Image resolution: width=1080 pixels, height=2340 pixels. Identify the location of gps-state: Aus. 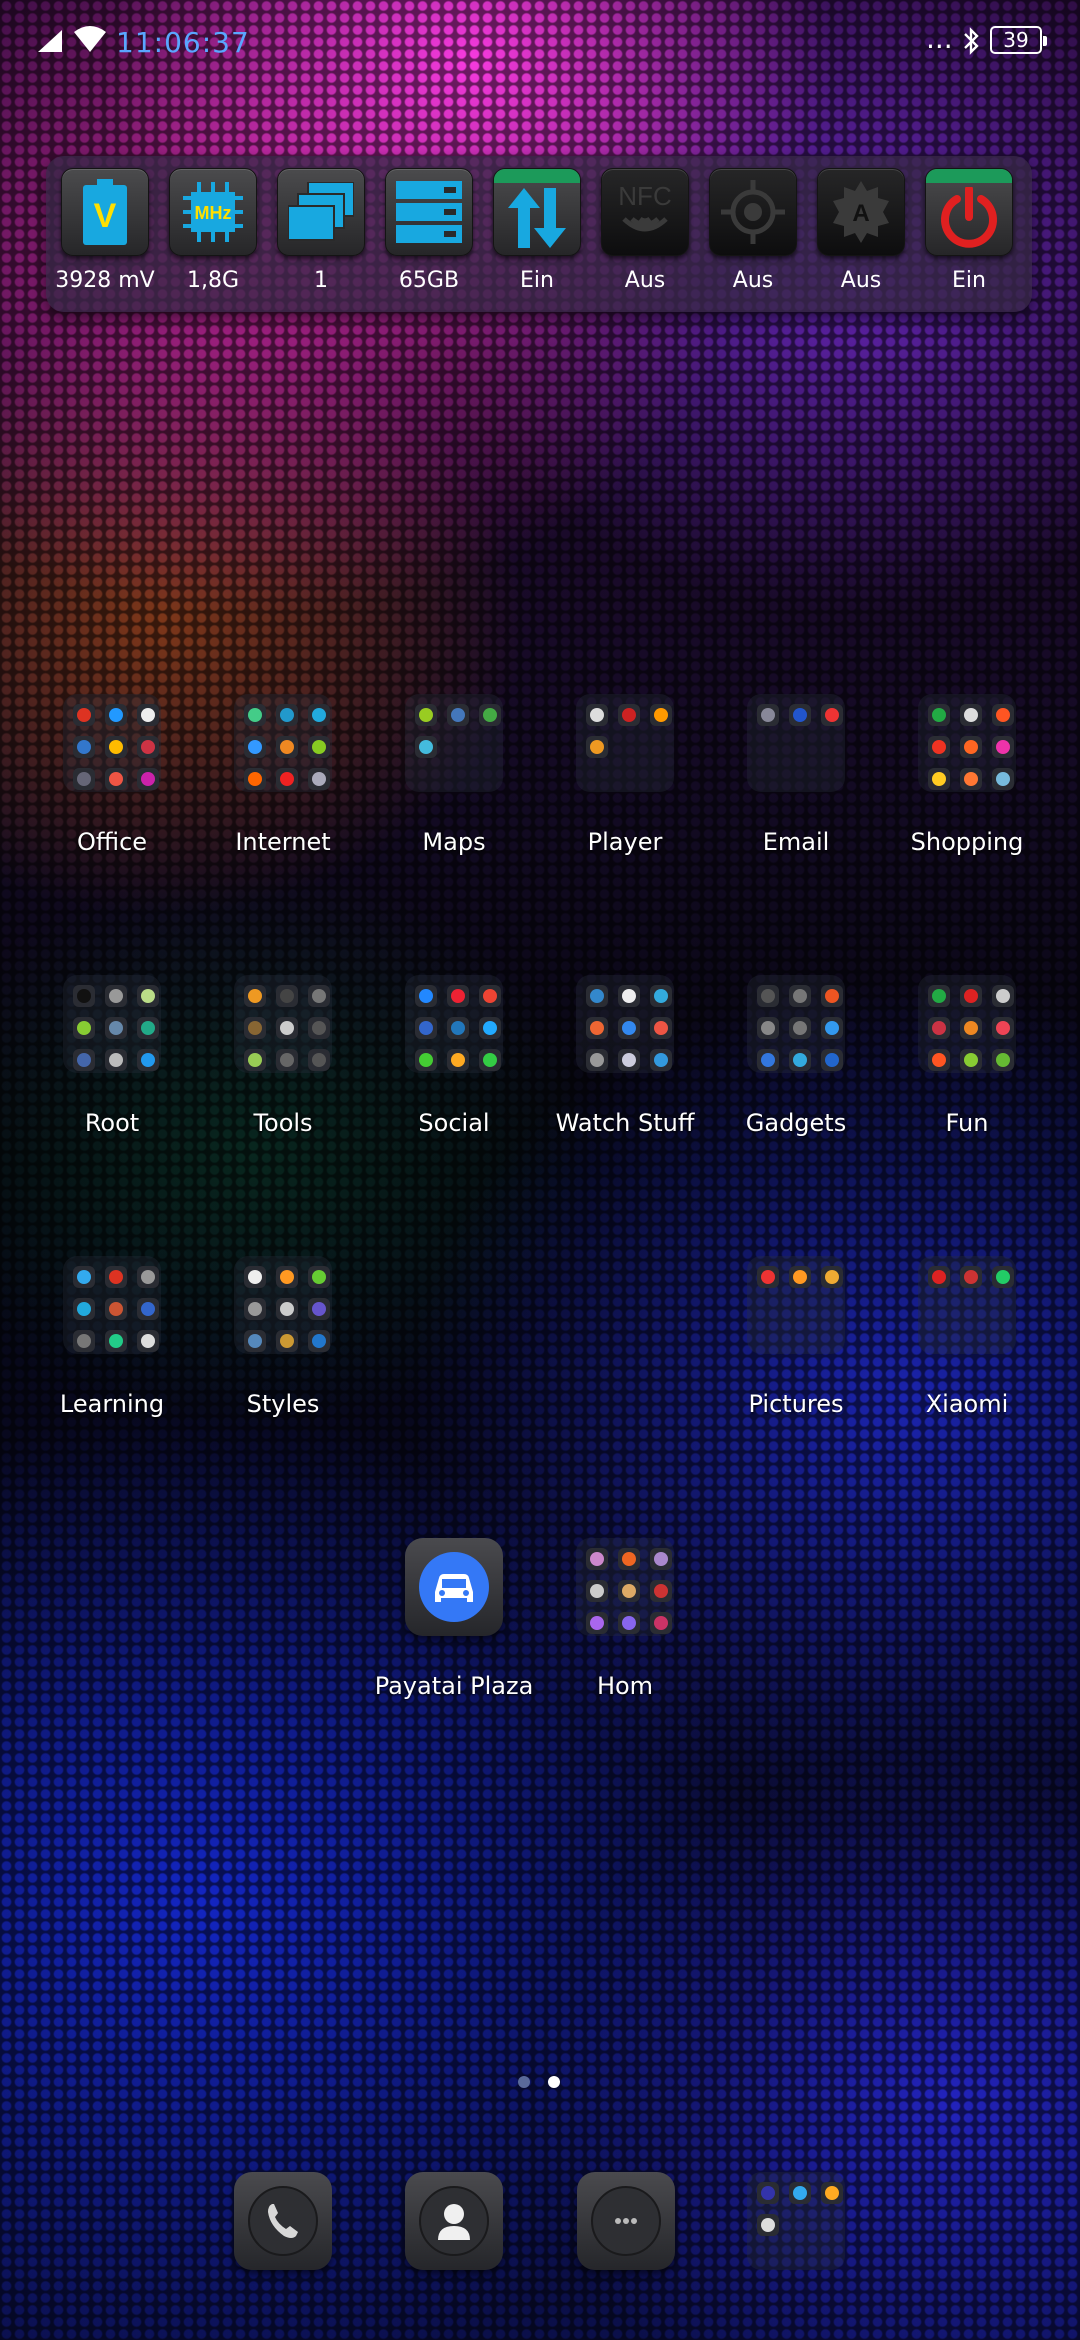
(753, 280).